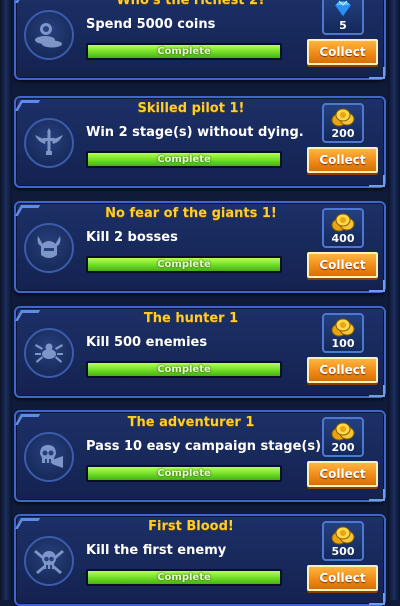  What do you see at coordinates (343, 238) in the screenshot?
I see `reward-amount: 400` at bounding box center [343, 238].